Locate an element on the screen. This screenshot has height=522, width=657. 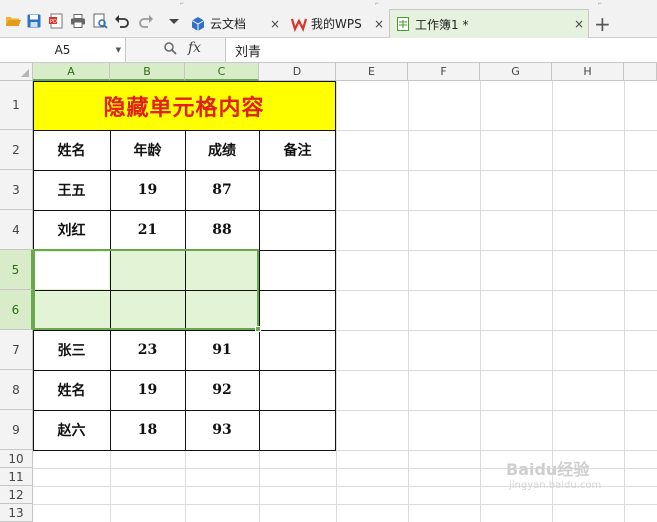
column-header: C is located at coordinates (222, 72).